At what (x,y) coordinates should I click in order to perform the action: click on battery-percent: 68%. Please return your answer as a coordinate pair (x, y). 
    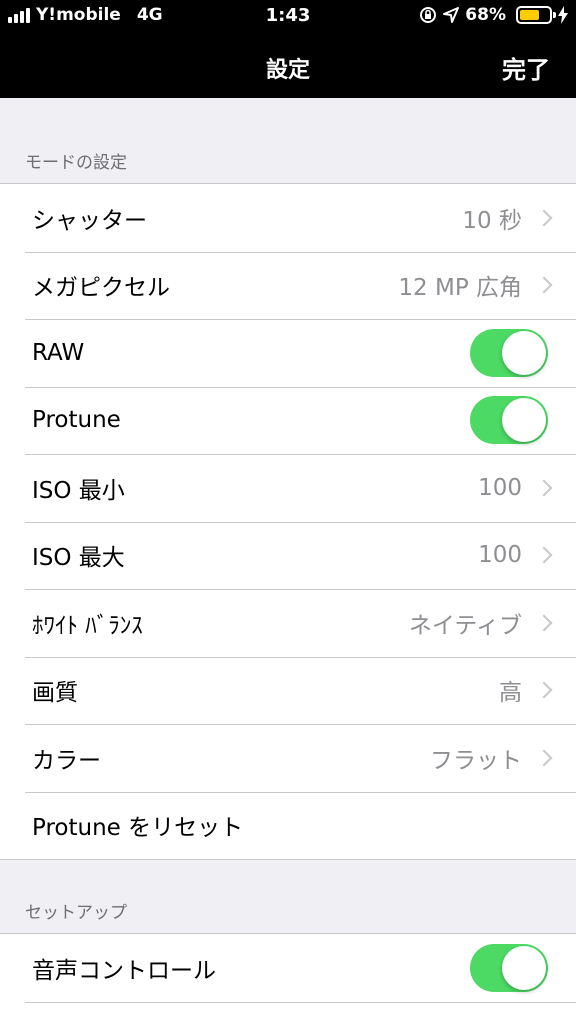
    Looking at the image, I should click on (485, 15).